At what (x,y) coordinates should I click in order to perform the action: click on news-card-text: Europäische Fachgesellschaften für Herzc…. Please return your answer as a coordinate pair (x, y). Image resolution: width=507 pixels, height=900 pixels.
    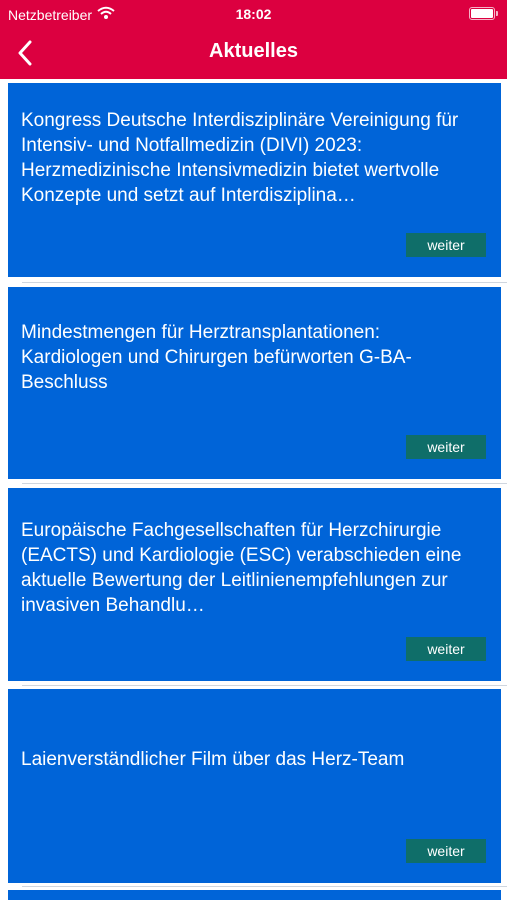
    Looking at the image, I should click on (241, 568).